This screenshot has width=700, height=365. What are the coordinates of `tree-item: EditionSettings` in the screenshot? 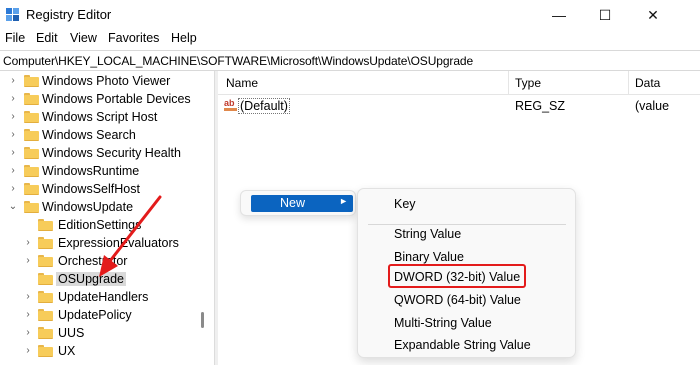 It's located at (106, 225).